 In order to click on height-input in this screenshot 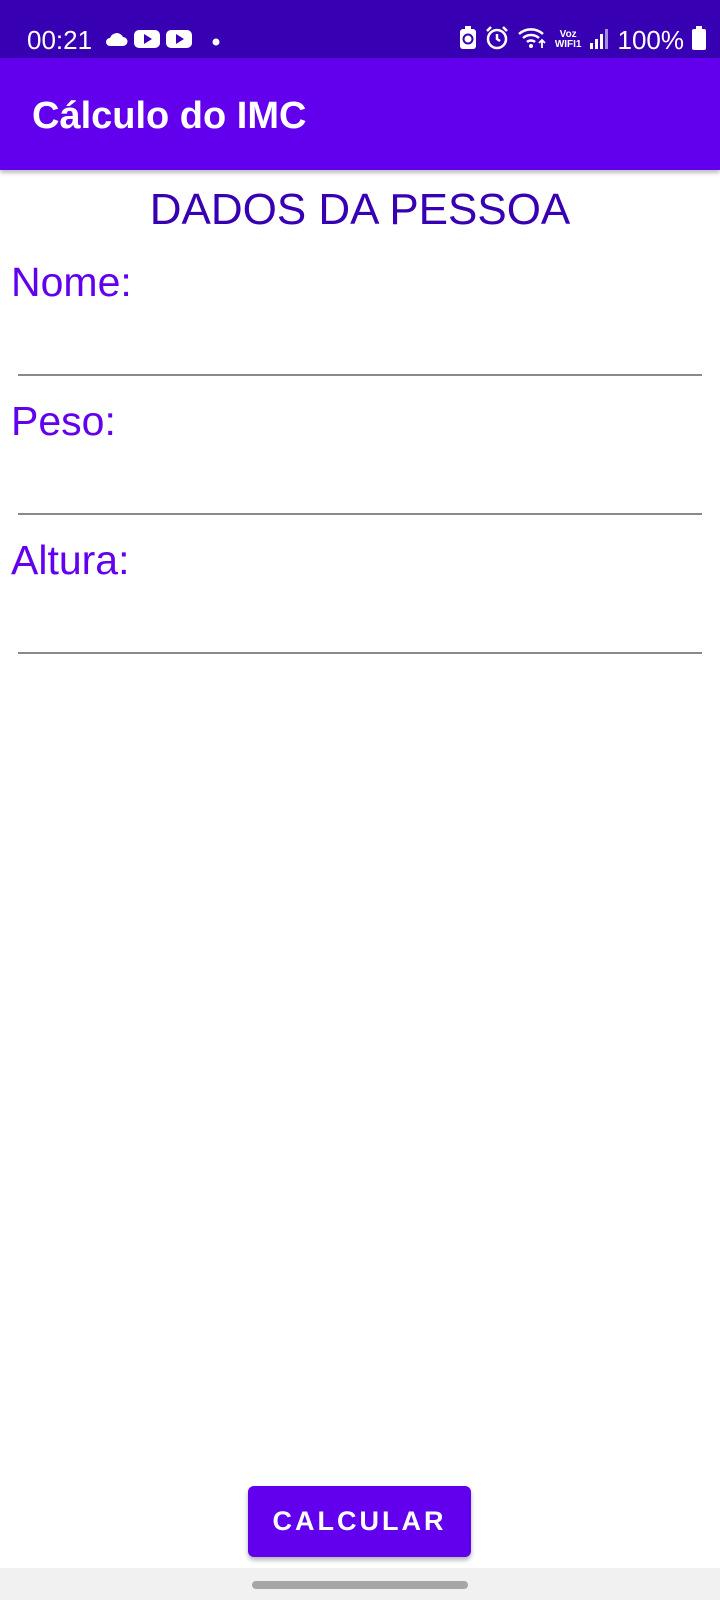, I will do `click(360, 626)`.